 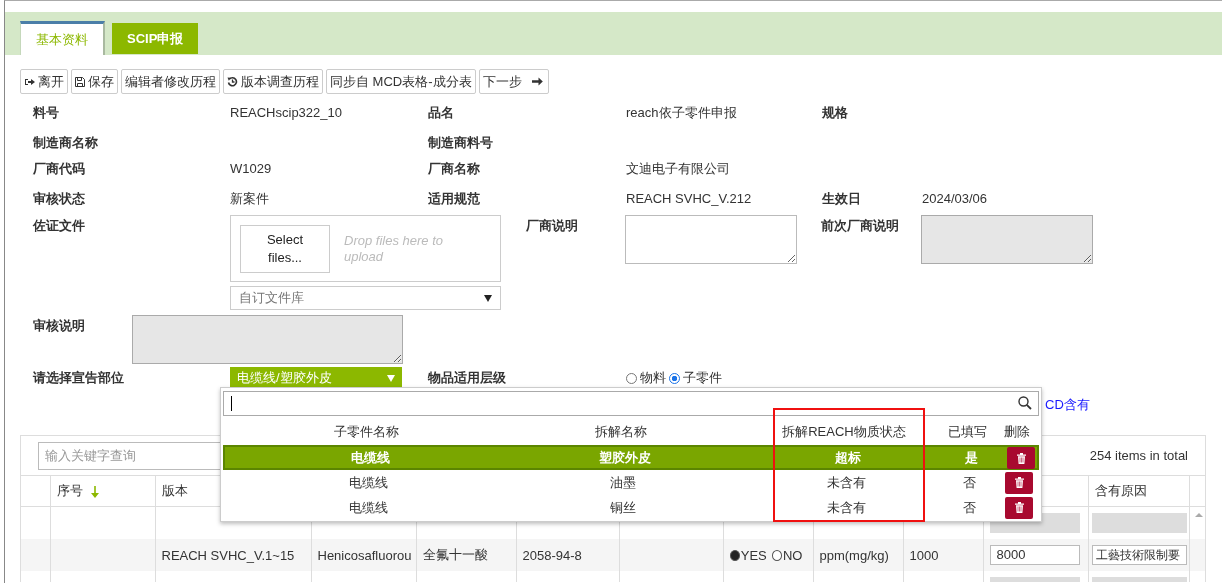 What do you see at coordinates (1017, 432) in the screenshot?
I see `column-header: 删除` at bounding box center [1017, 432].